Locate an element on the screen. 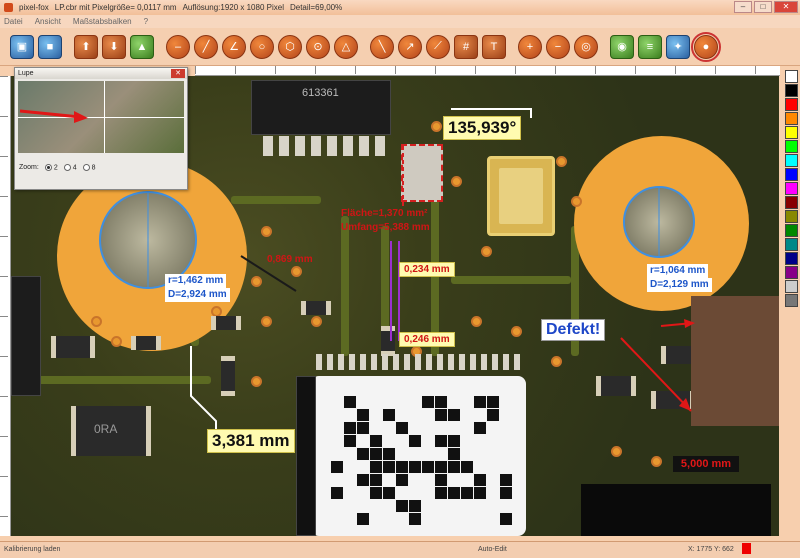  magnifier-view is located at coordinates (101, 117).